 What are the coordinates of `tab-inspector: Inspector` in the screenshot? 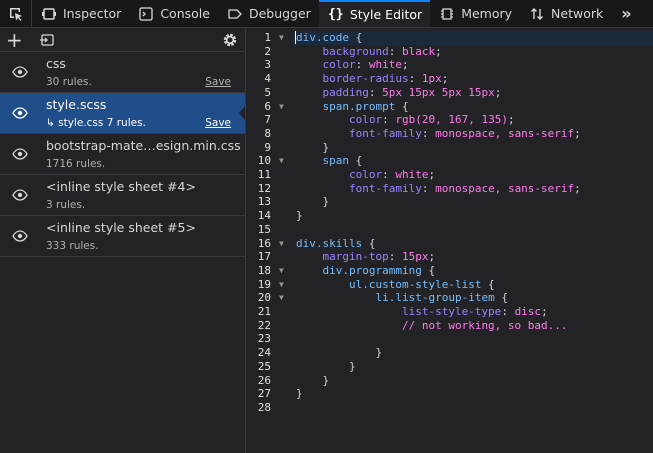 It's located at (80, 13).